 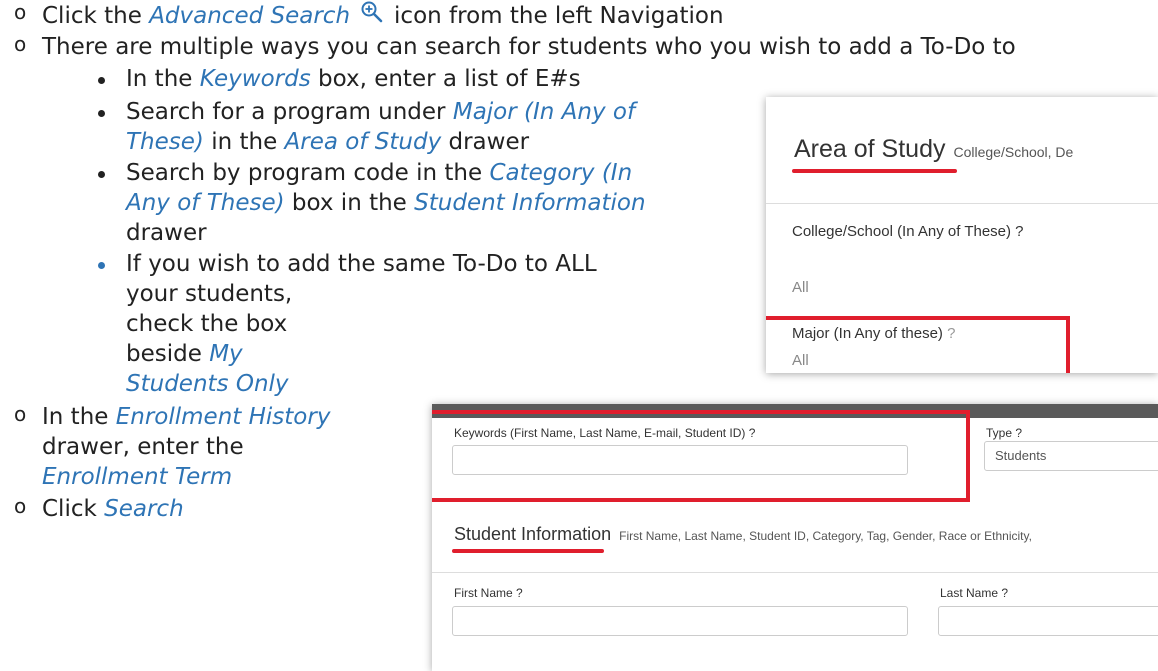 I want to click on help-icon: ?, so click(x=949, y=333).